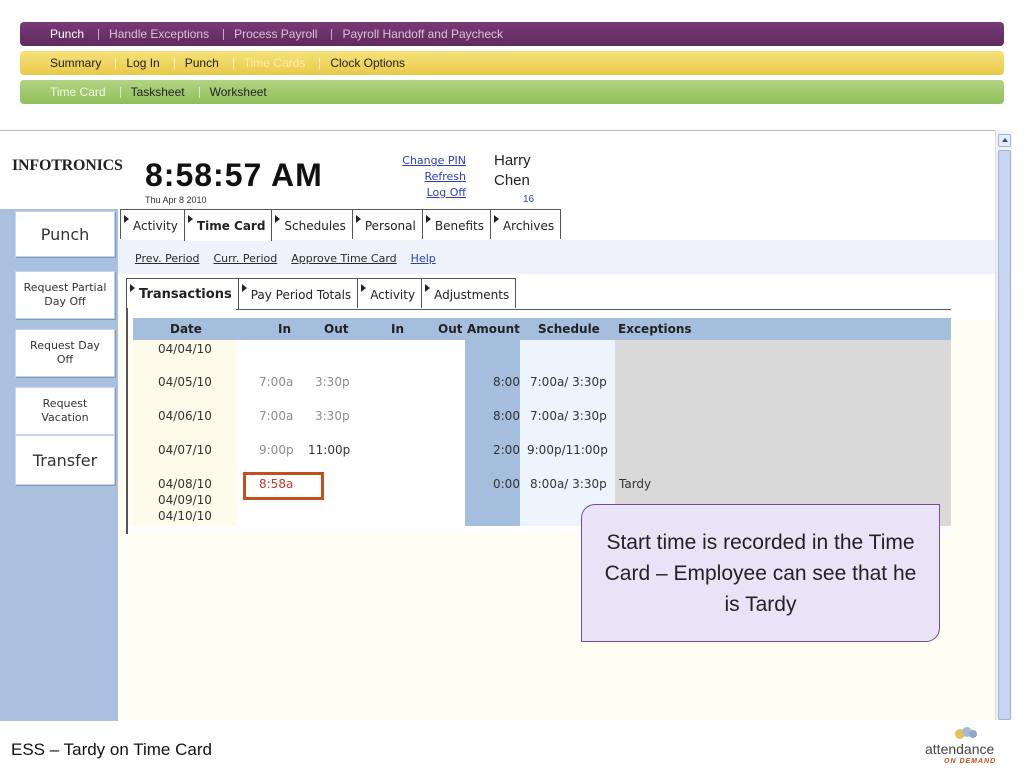 The image size is (1024, 768). I want to click on brand-name: attendance, so click(960, 749).